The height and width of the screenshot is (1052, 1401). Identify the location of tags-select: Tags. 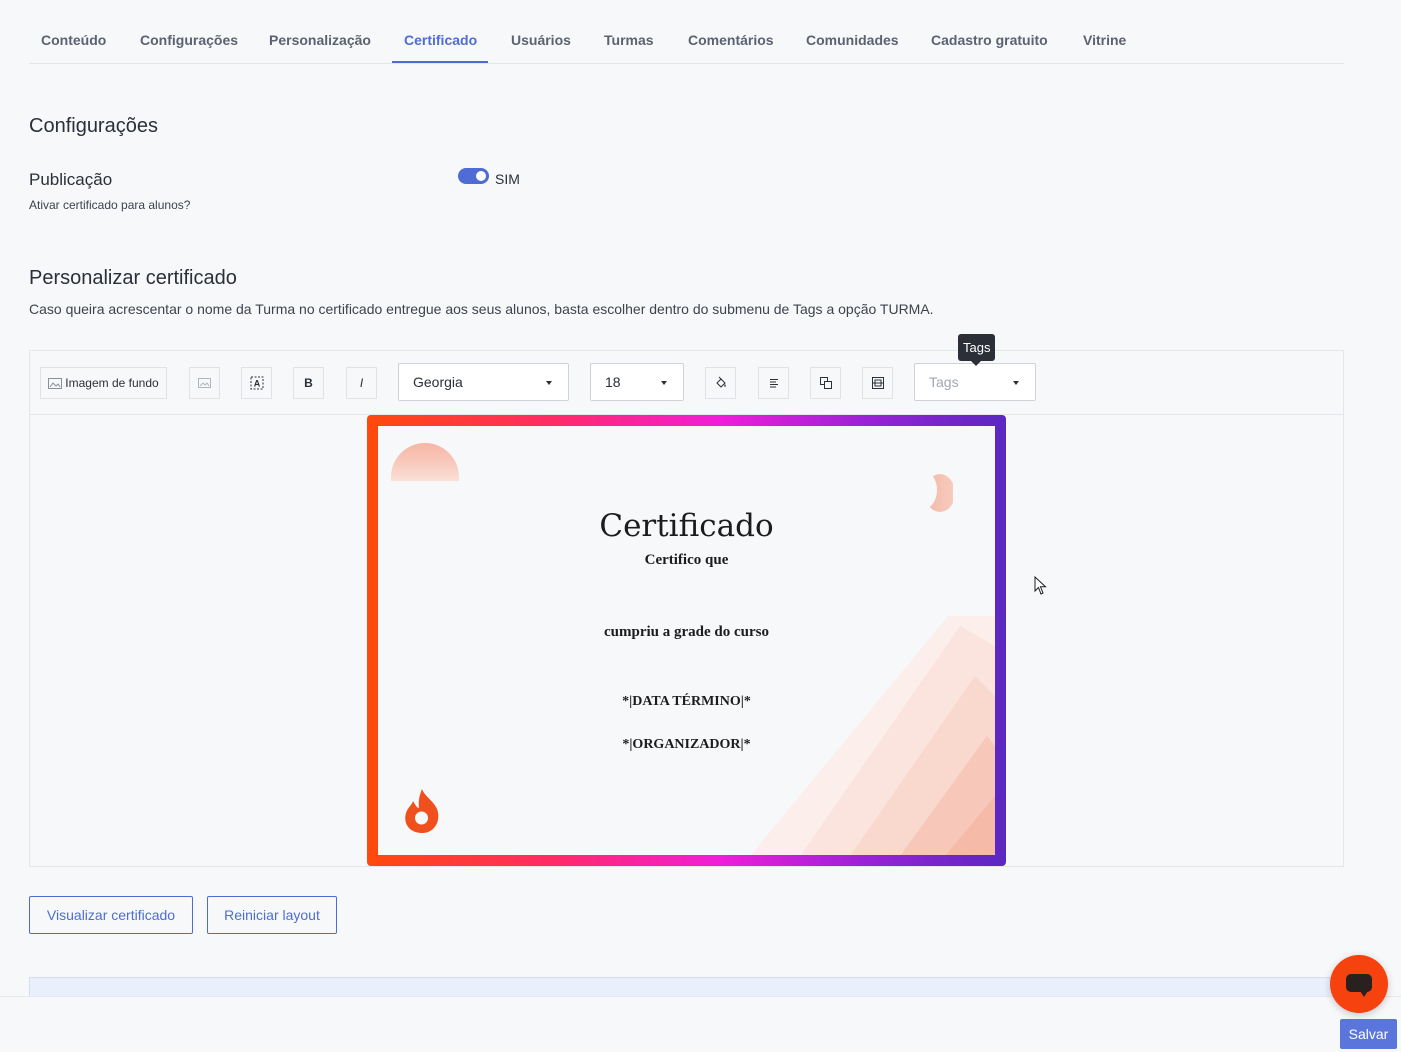
(975, 382).